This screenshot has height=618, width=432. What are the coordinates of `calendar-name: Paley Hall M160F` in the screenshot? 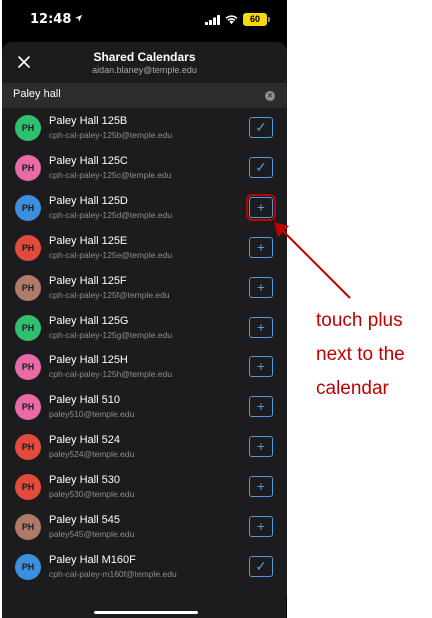 It's located at (92, 559).